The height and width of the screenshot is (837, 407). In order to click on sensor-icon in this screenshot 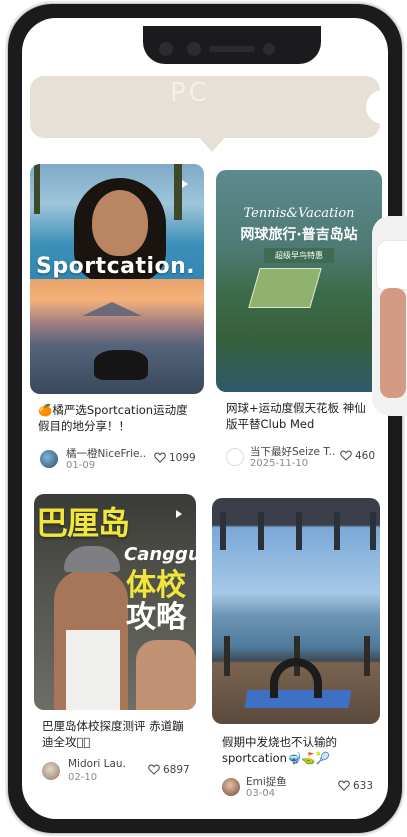, I will do `click(194, 49)`.